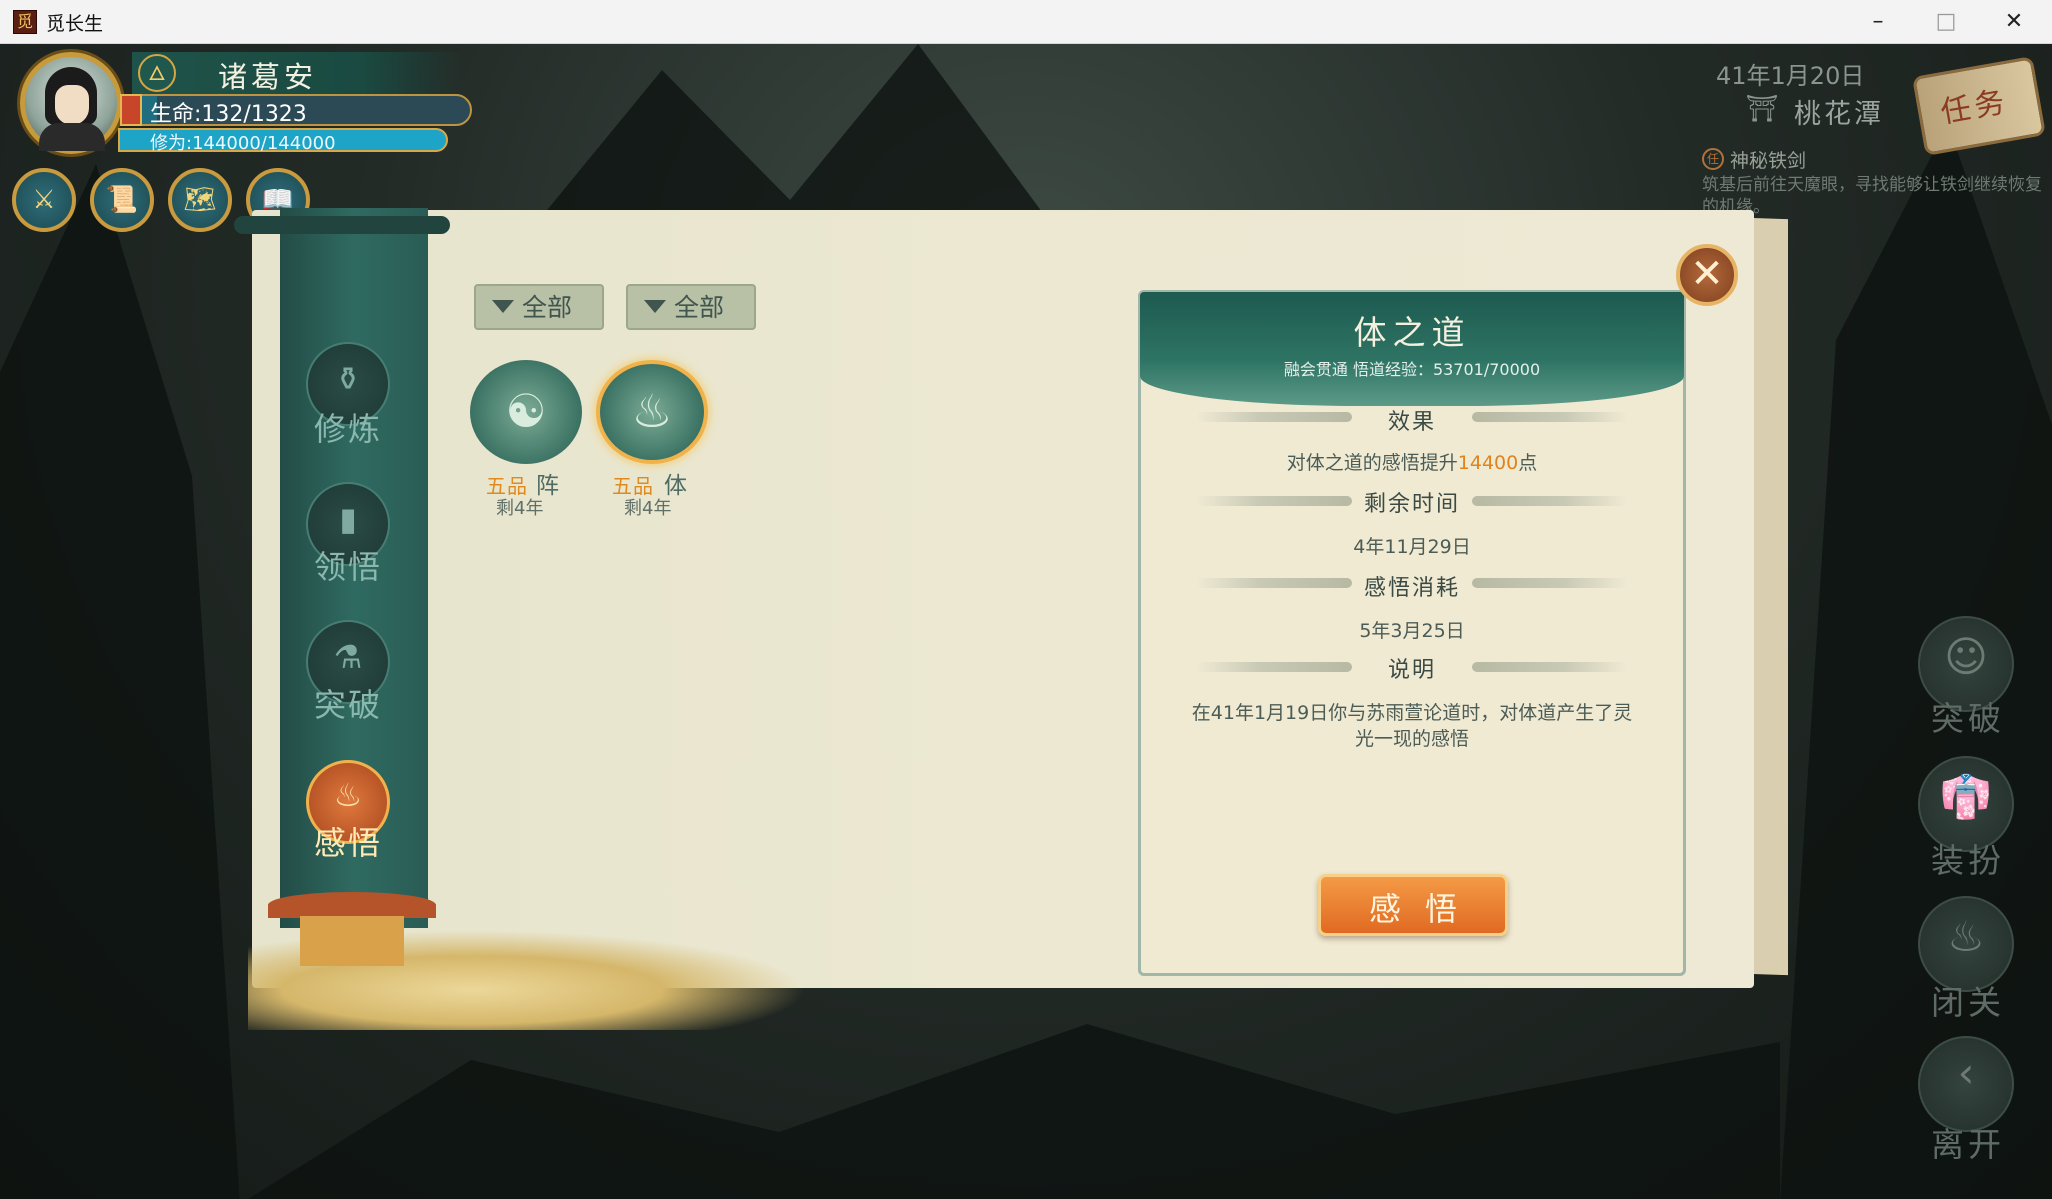 This screenshot has height=1199, width=2052. Describe the element at coordinates (1412, 631) in the screenshot. I see `cost-value: 5年3月25日` at that location.